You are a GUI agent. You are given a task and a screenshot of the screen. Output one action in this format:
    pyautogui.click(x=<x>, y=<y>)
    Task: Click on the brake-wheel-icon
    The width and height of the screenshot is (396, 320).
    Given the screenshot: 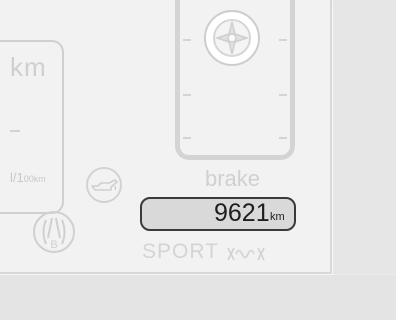 What is the action you would take?
    pyautogui.click(x=232, y=38)
    